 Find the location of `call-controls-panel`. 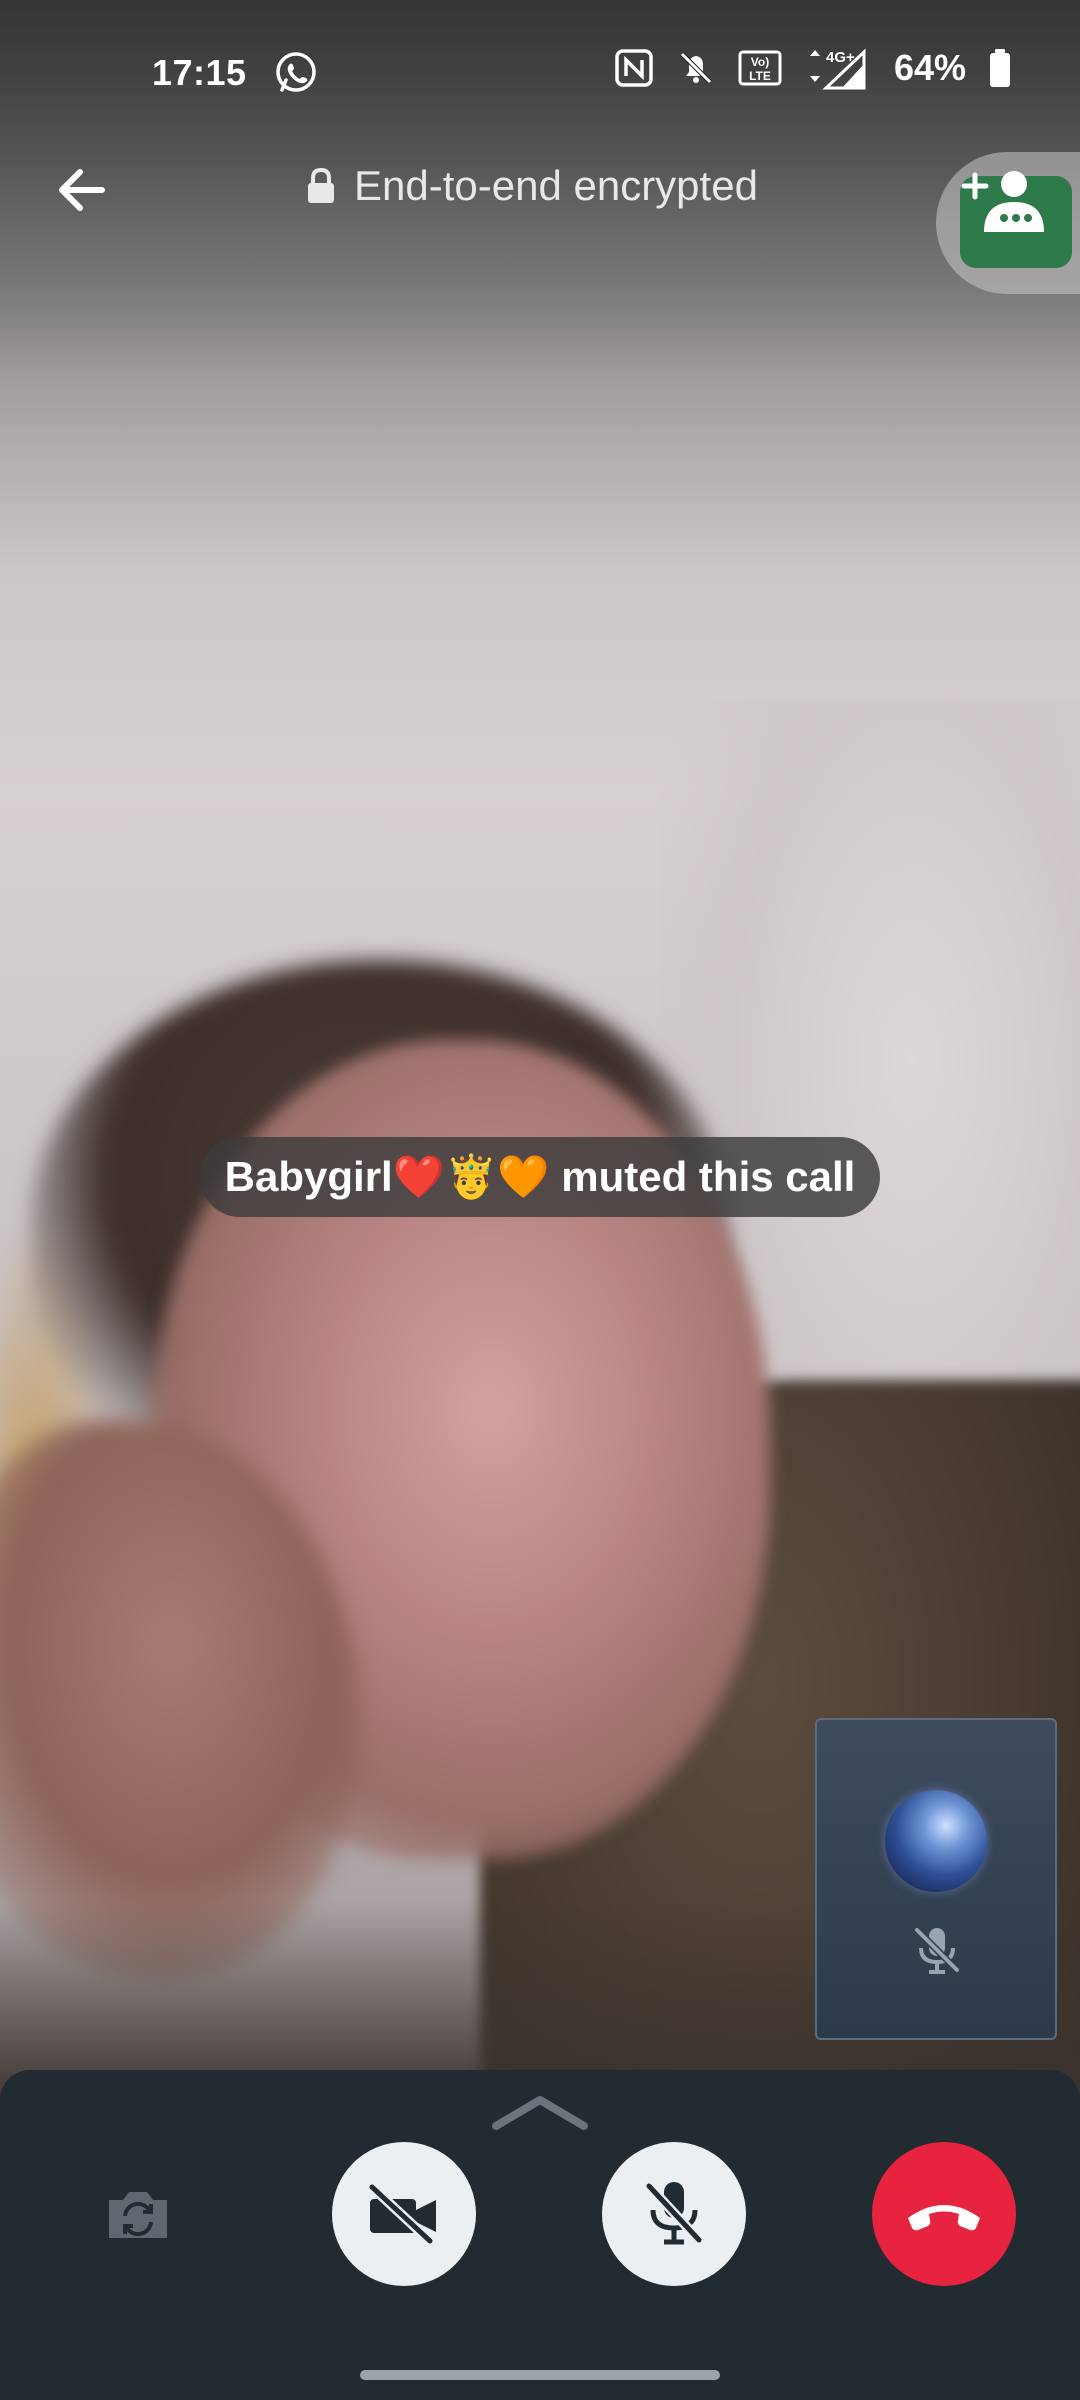

call-controls-panel is located at coordinates (540, 2235).